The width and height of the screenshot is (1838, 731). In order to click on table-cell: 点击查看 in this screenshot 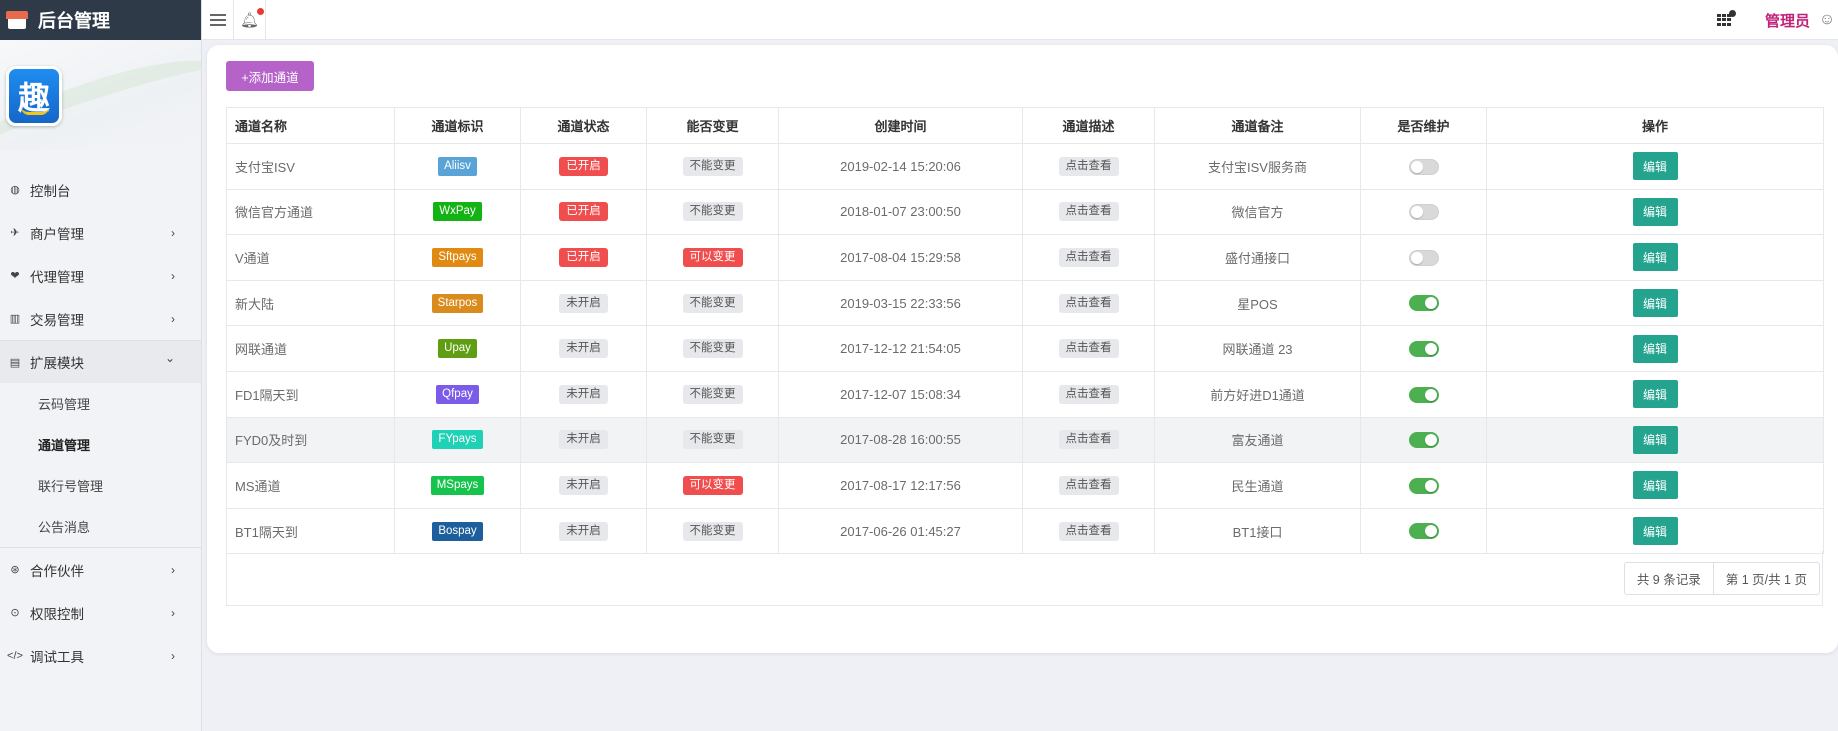, I will do `click(1088, 257)`.